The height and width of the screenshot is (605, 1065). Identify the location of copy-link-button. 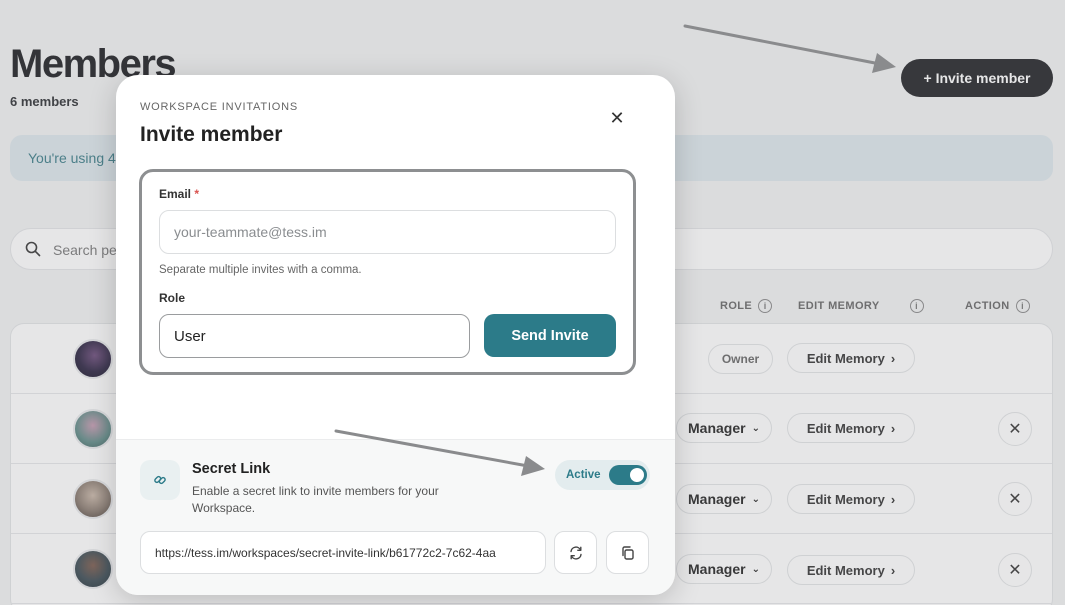
(627, 552).